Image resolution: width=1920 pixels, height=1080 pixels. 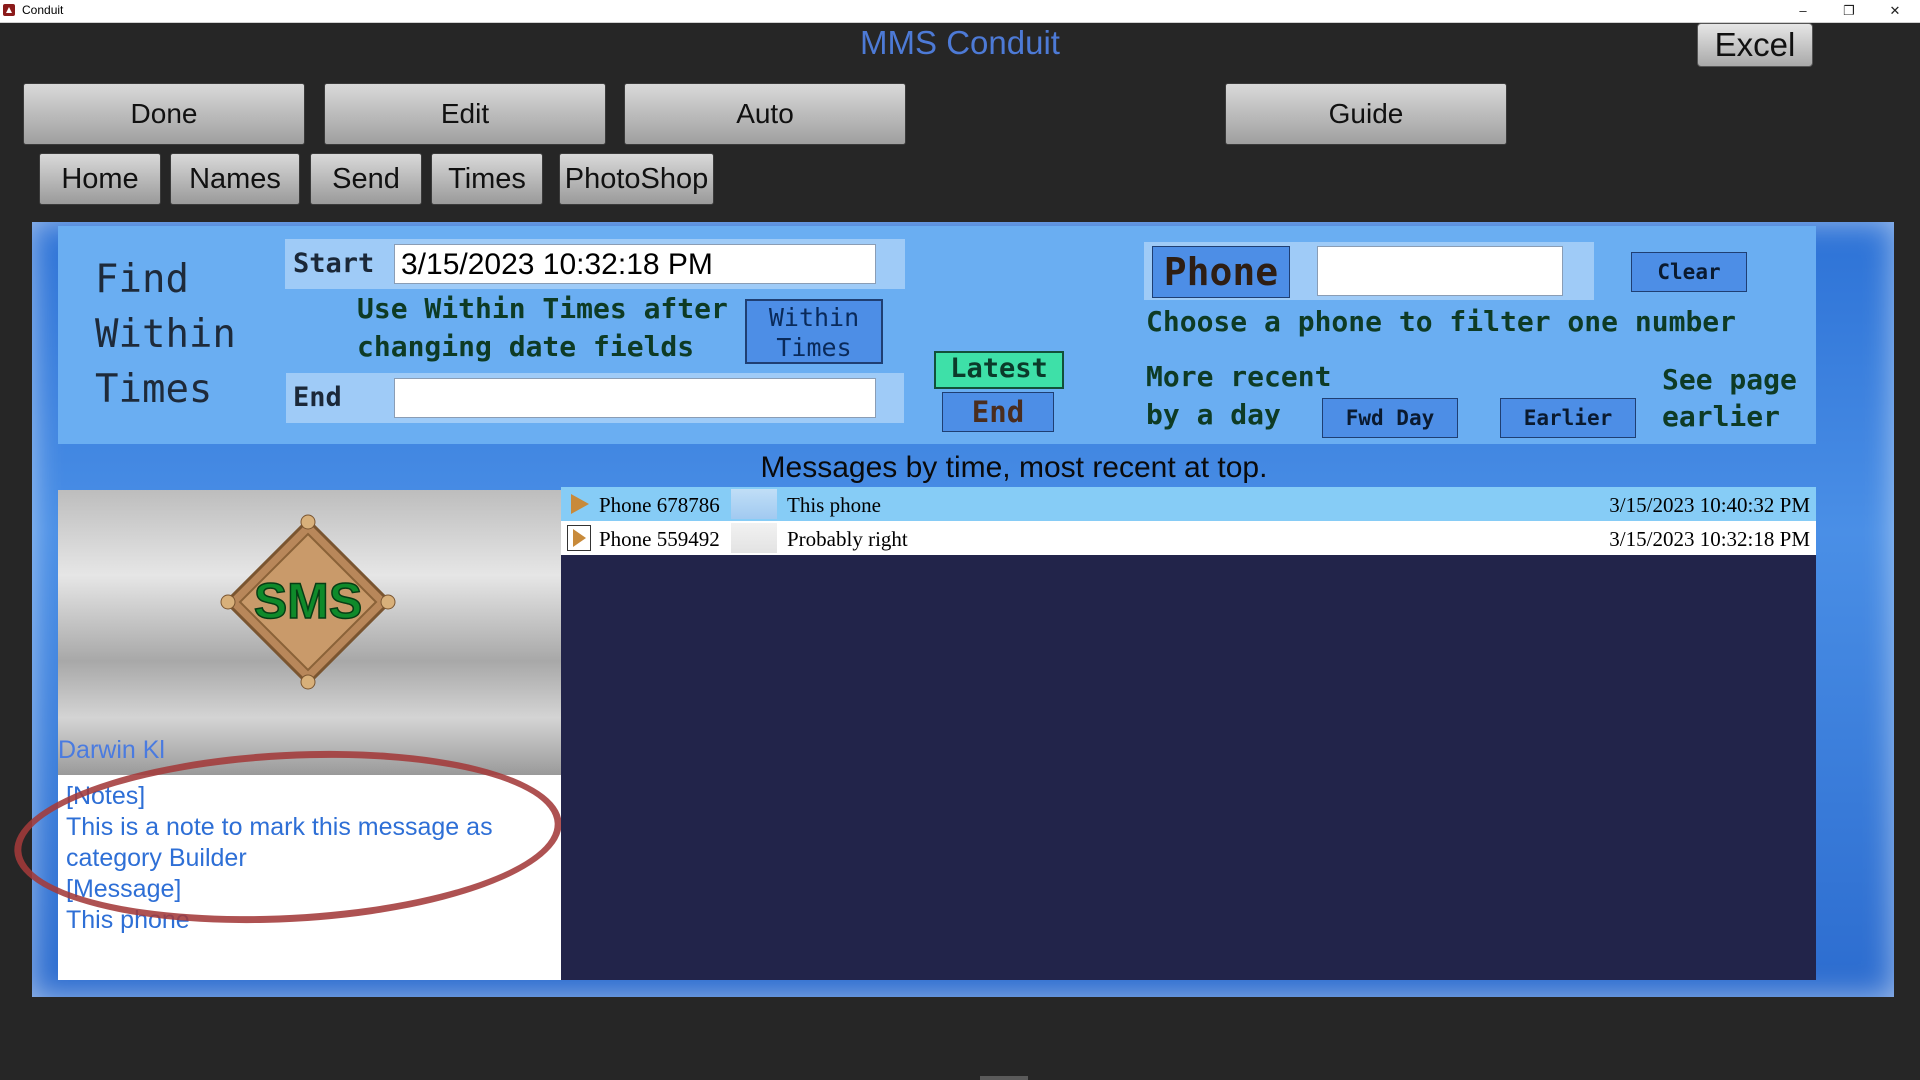 What do you see at coordinates (1239, 376) in the screenshot?
I see `recent-line: More recent` at bounding box center [1239, 376].